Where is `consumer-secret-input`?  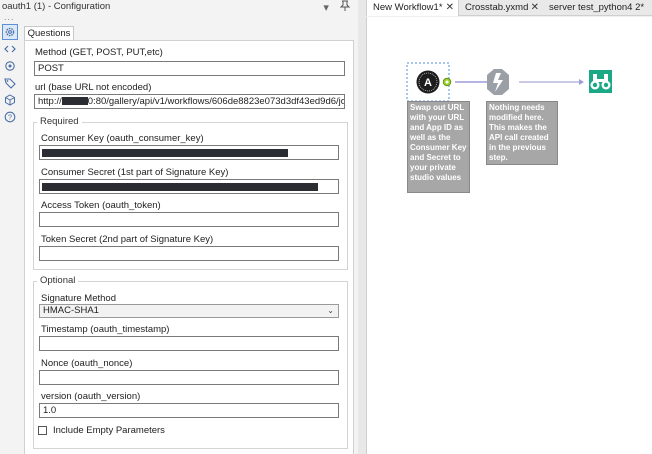
consumer-secret-input is located at coordinates (189, 186).